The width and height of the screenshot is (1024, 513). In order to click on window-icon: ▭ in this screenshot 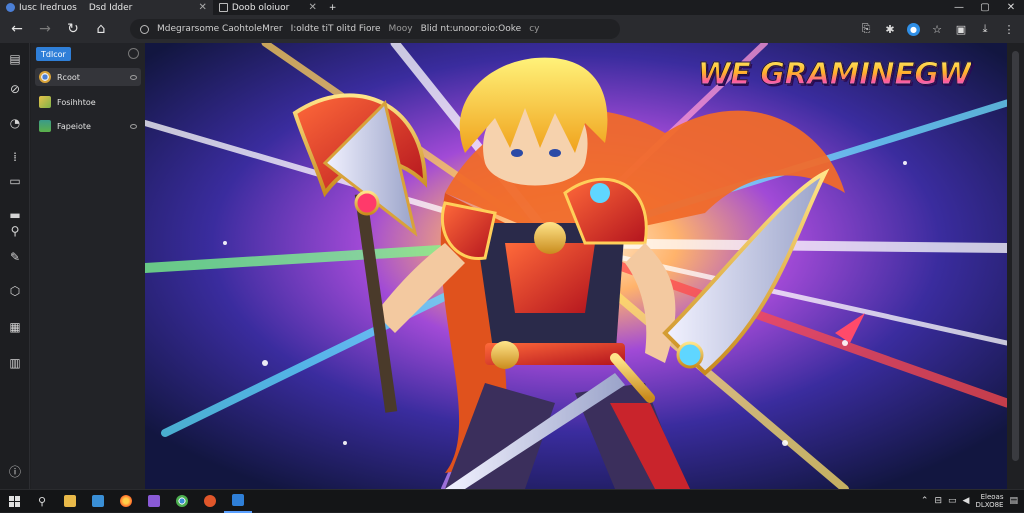, I will do `click(15, 181)`.